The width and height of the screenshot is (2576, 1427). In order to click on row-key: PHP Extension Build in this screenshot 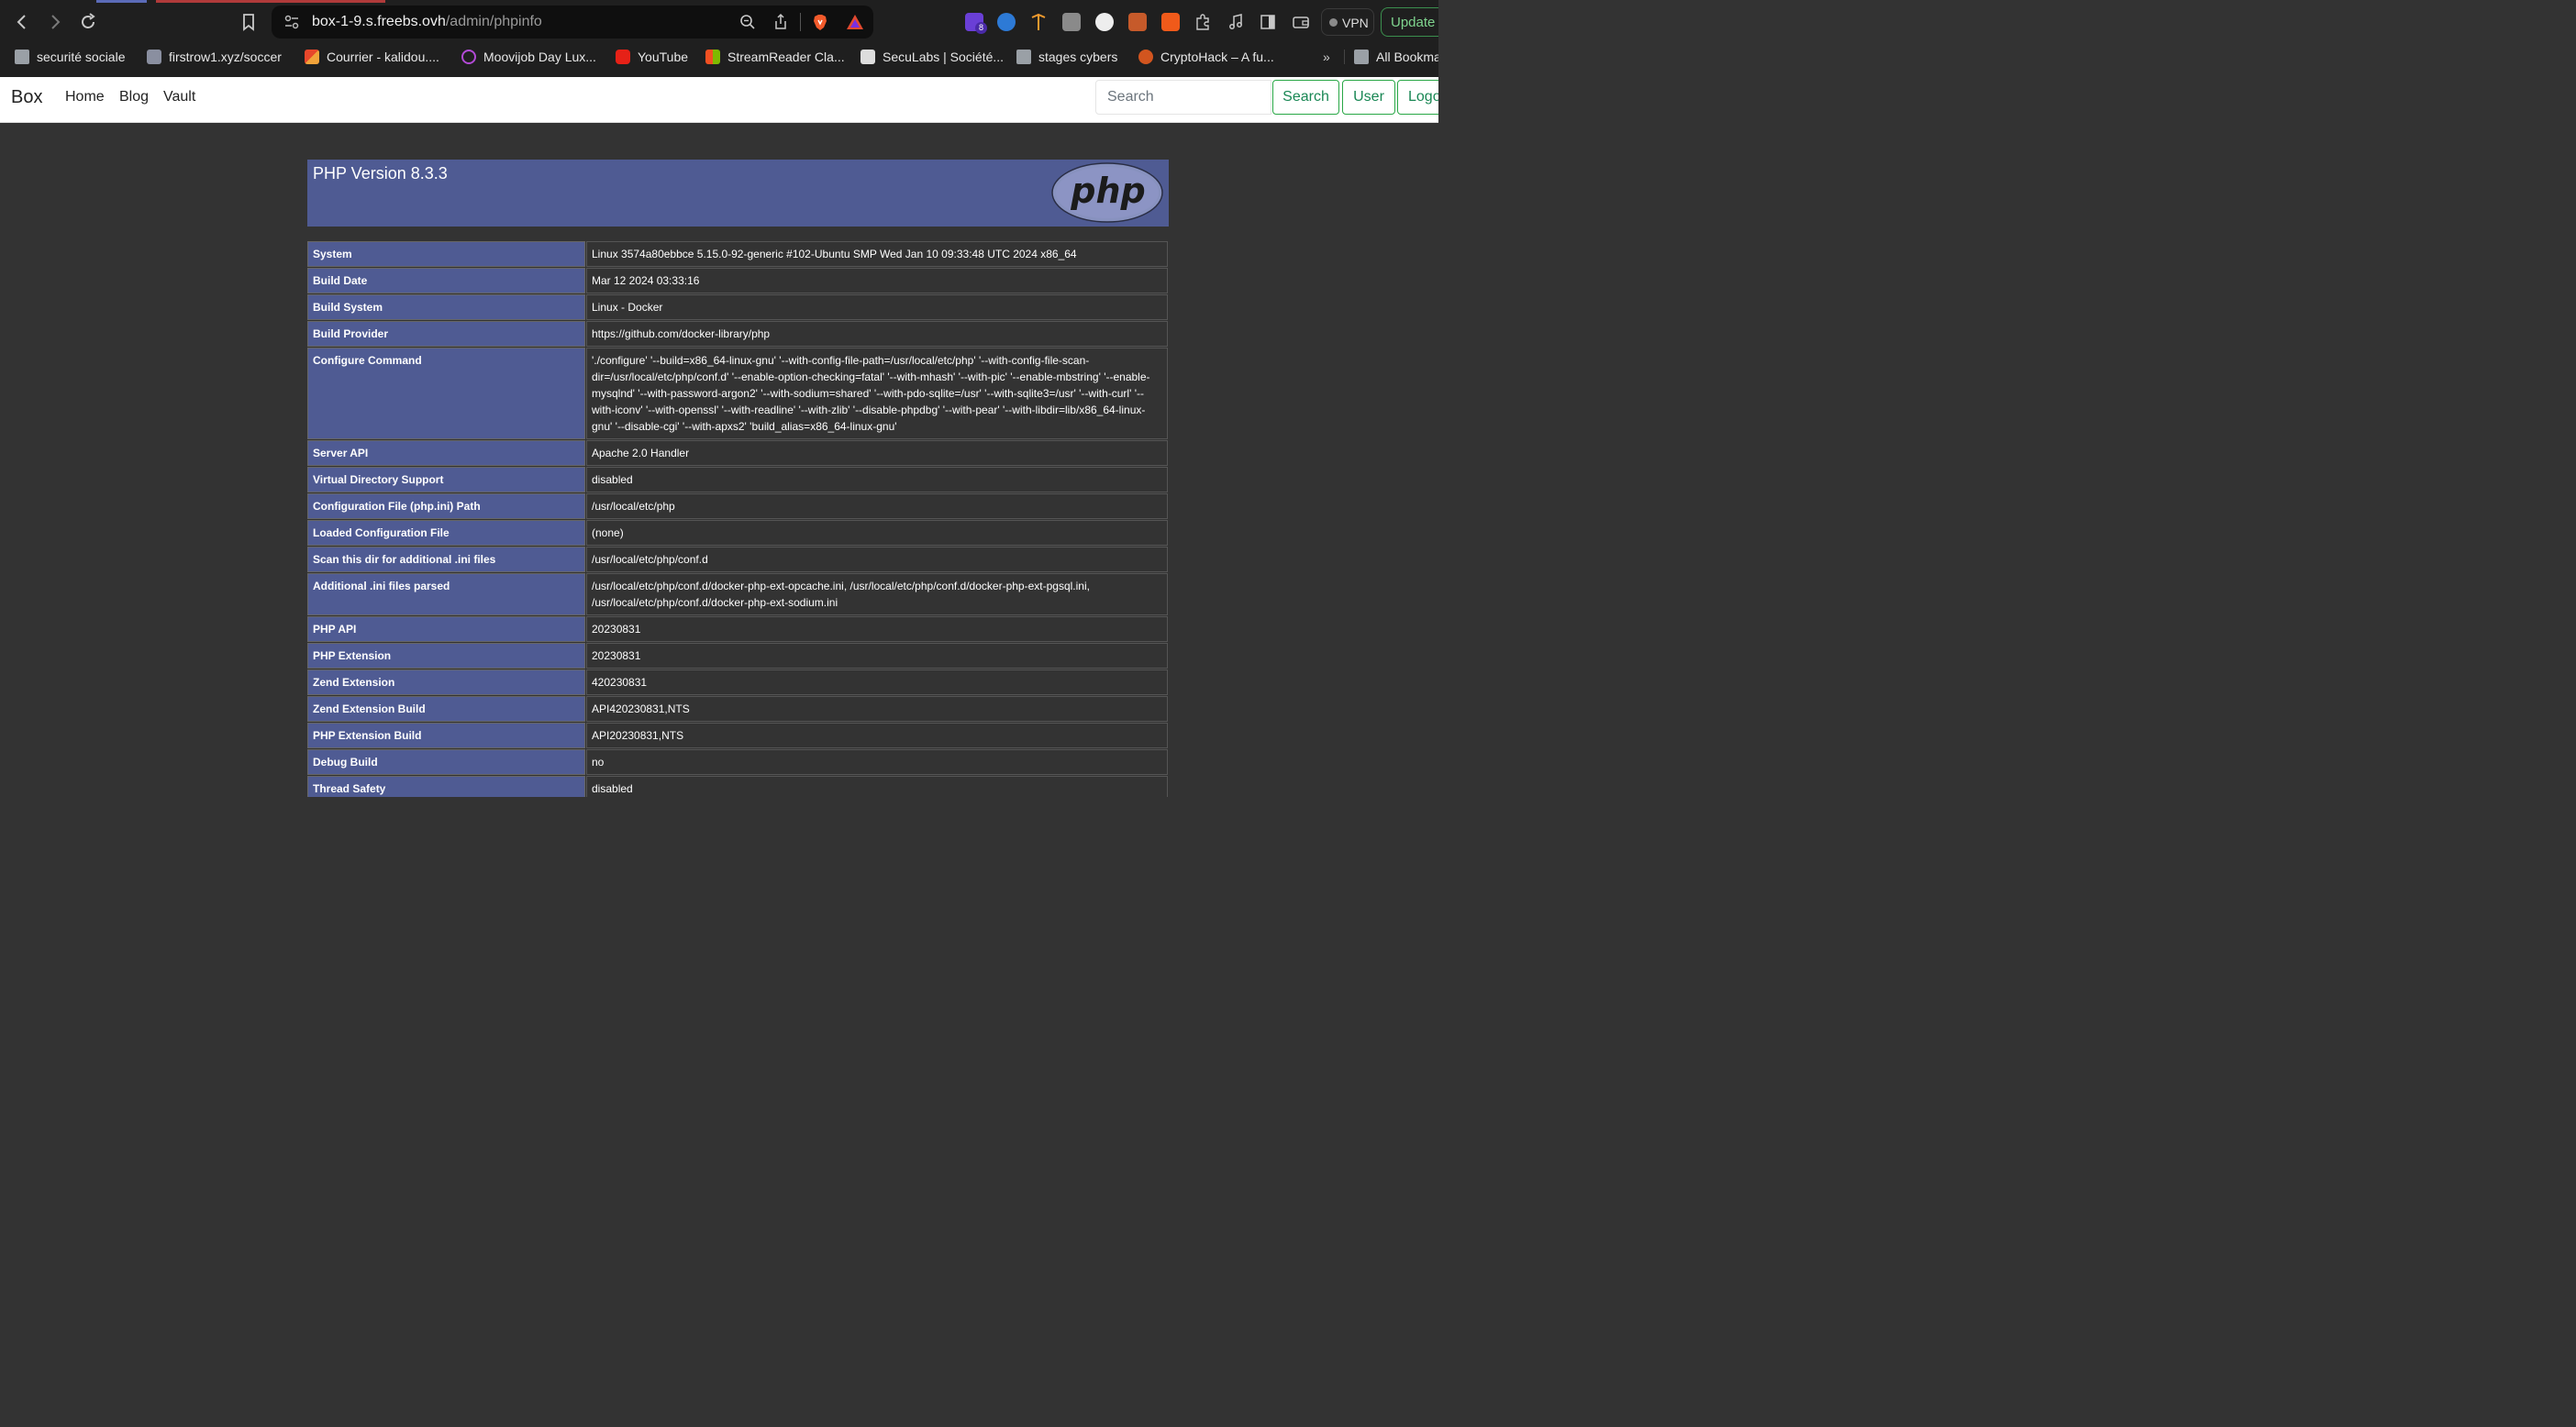, I will do `click(446, 735)`.